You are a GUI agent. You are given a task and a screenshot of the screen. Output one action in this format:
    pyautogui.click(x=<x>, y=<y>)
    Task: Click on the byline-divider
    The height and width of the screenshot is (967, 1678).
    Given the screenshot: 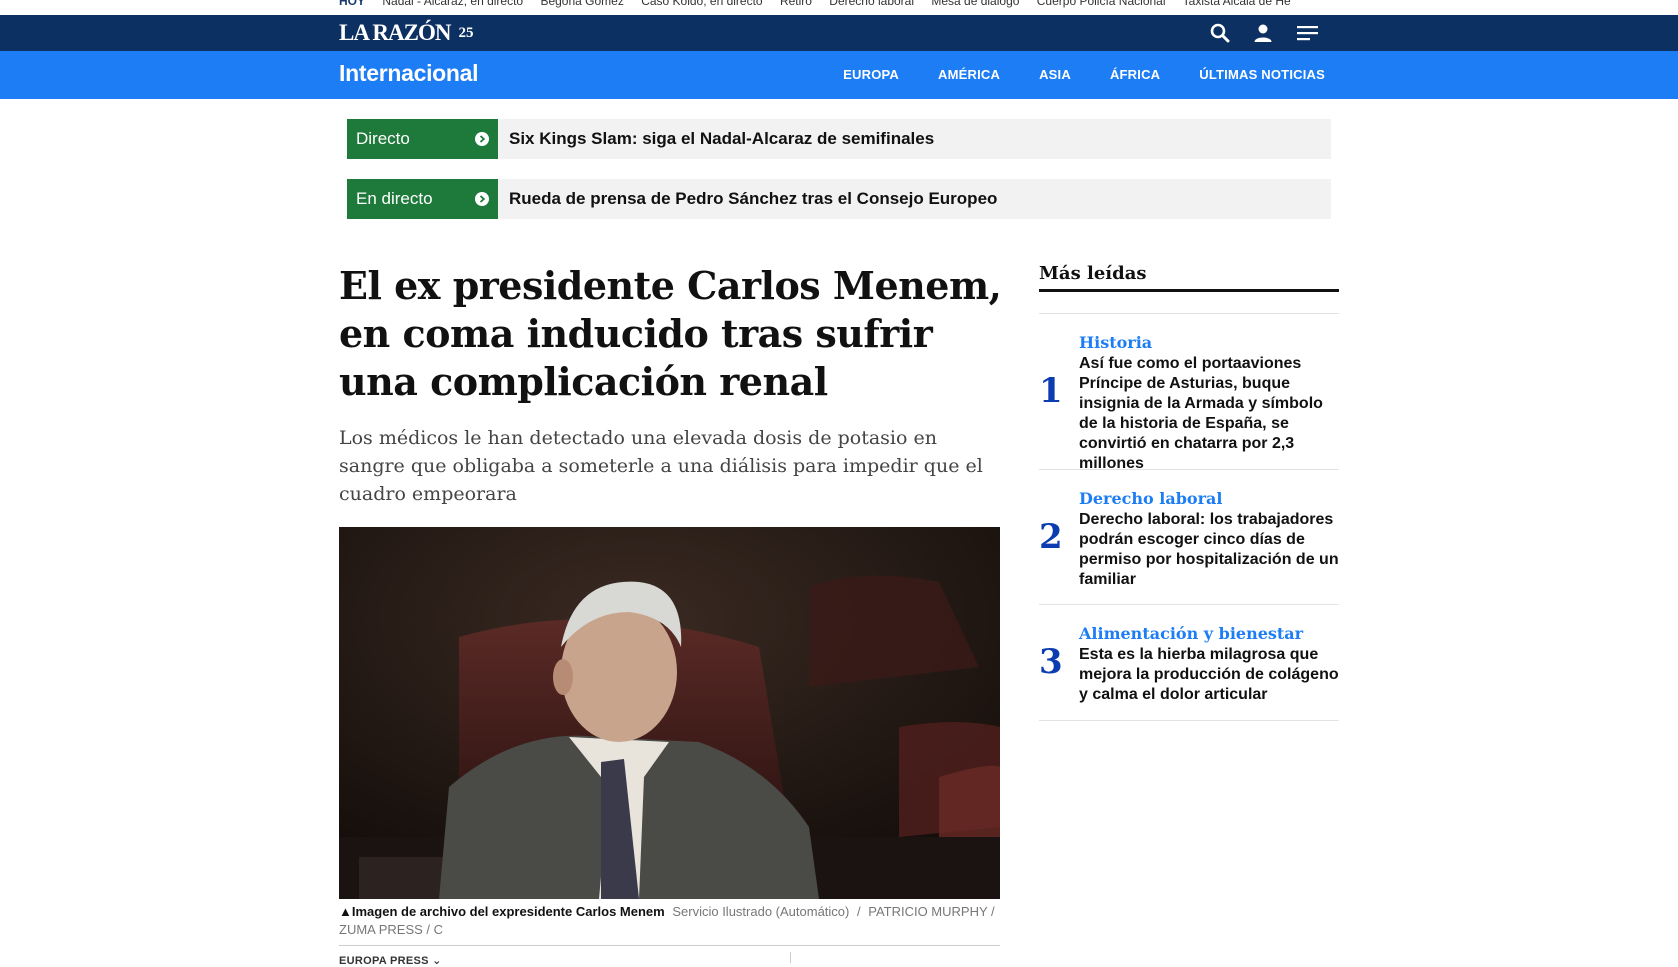 What is the action you would take?
    pyautogui.click(x=790, y=957)
    